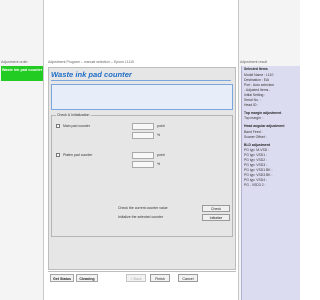  Describe the element at coordinates (253, 118) in the screenshot. I see `summary-item: Top margin :` at that location.